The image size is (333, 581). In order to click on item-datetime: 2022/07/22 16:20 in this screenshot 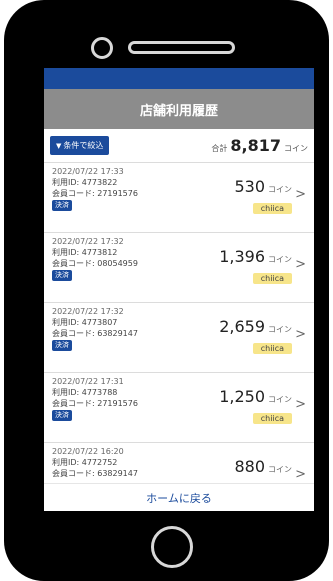, I will do `click(88, 451)`.